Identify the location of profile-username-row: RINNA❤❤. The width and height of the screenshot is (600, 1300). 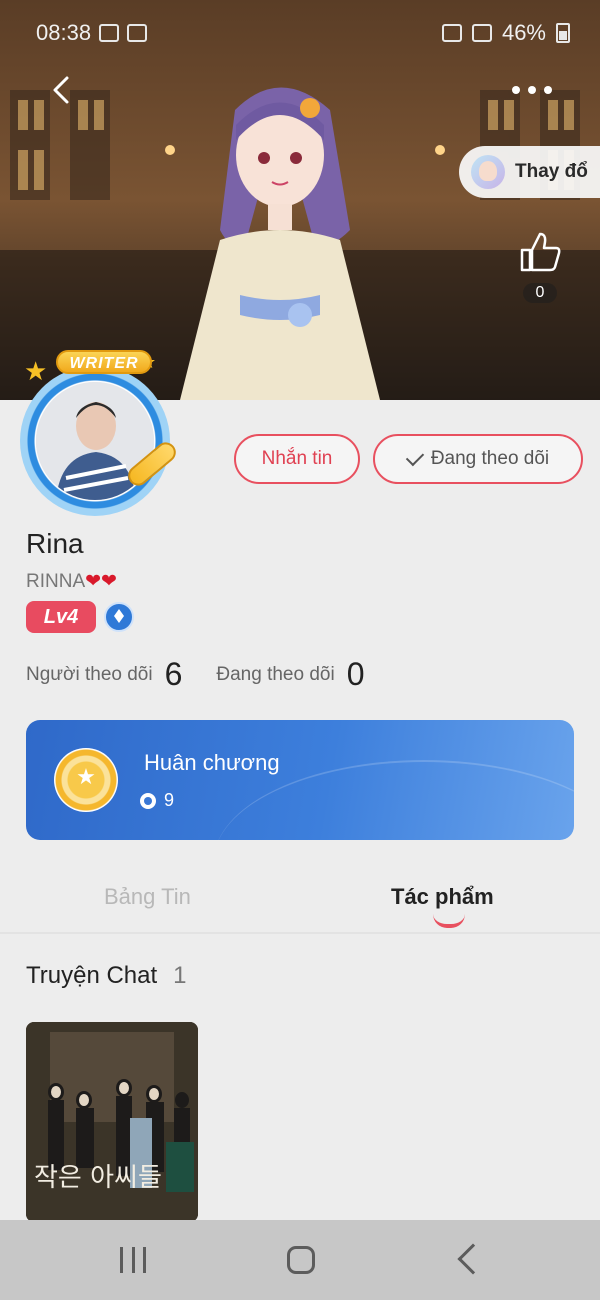
(71, 581).